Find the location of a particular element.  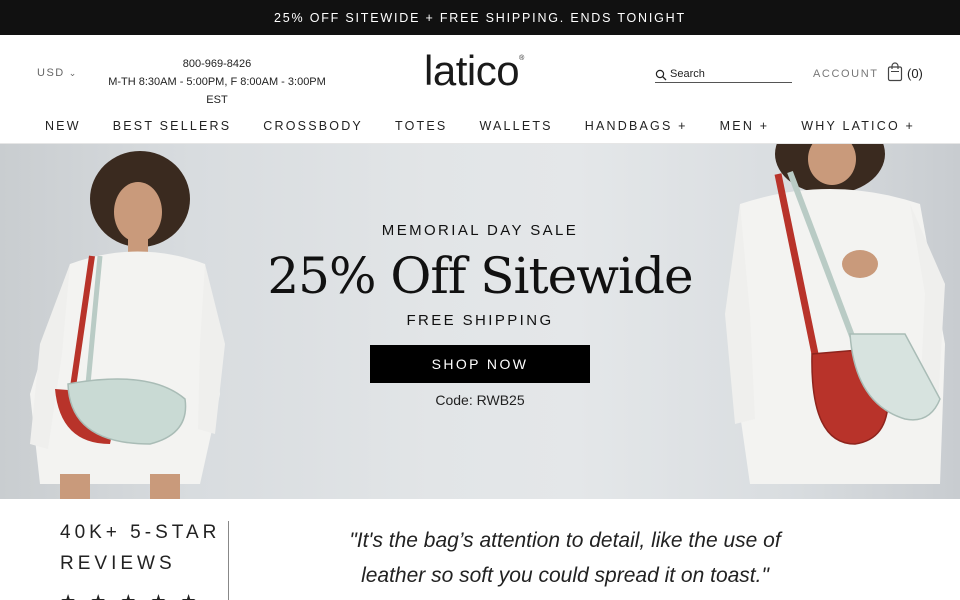

phone-number: 800-969-8426 is located at coordinates (217, 64).